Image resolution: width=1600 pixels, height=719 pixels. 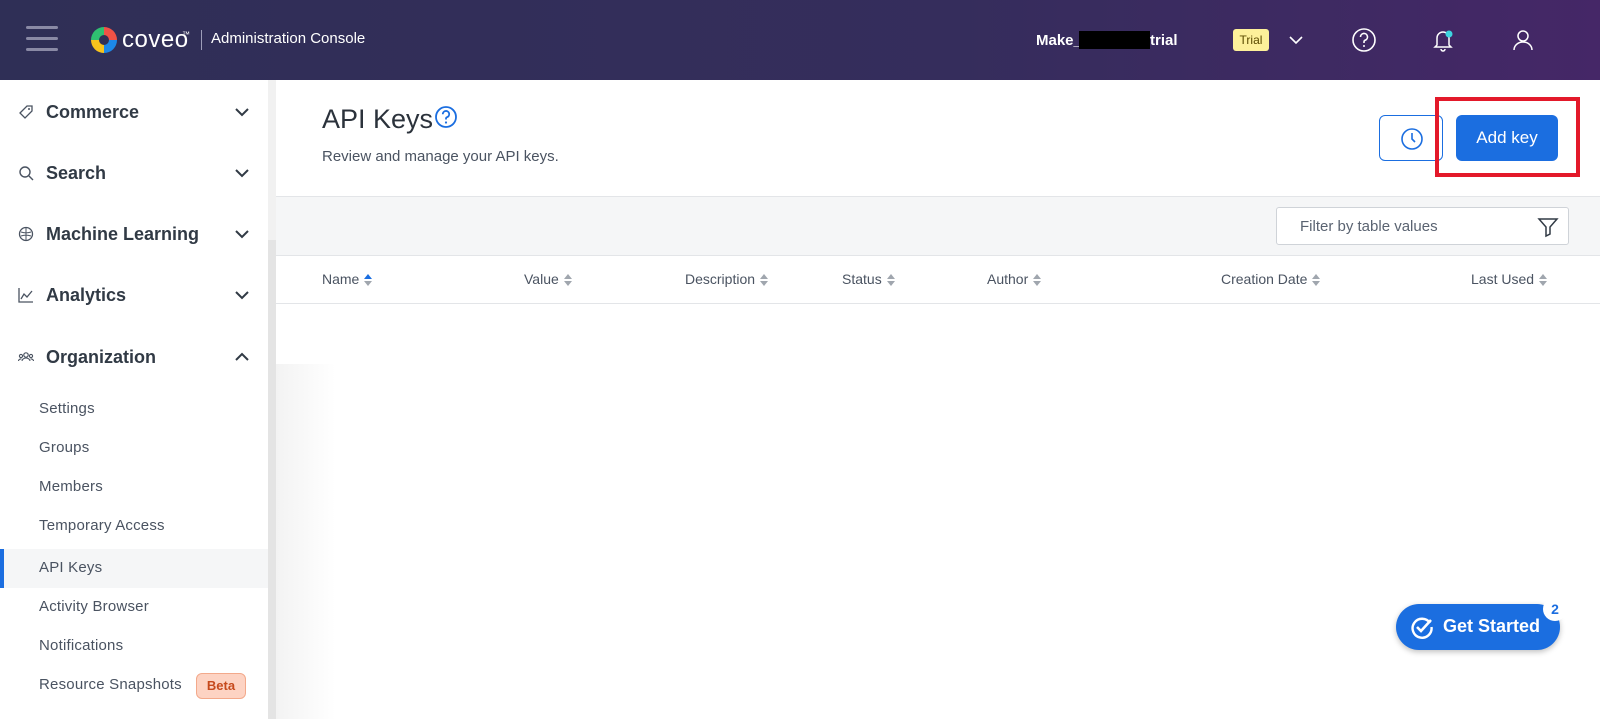 I want to click on get-started-button: Get Started, so click(x=1478, y=627).